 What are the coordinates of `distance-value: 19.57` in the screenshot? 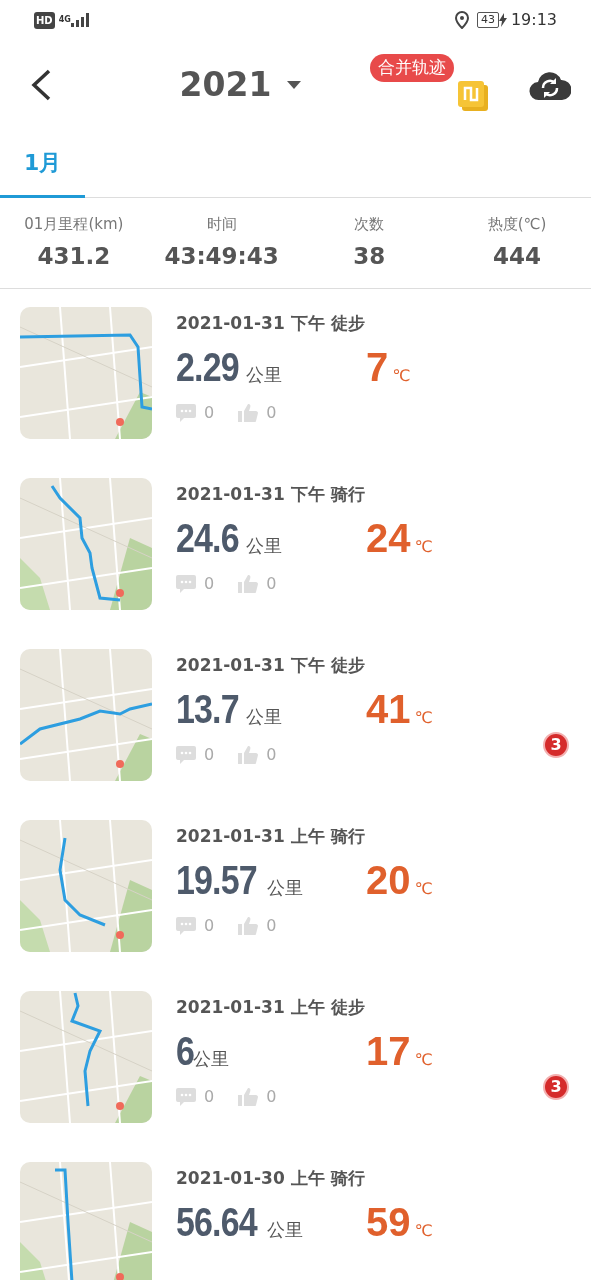 It's located at (216, 880).